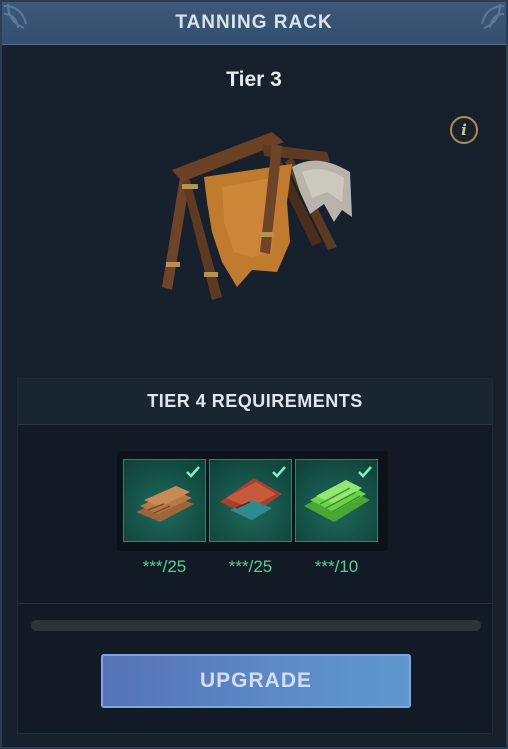 This screenshot has width=508, height=749. What do you see at coordinates (256, 625) in the screenshot?
I see `upgrade-progress-bar` at bounding box center [256, 625].